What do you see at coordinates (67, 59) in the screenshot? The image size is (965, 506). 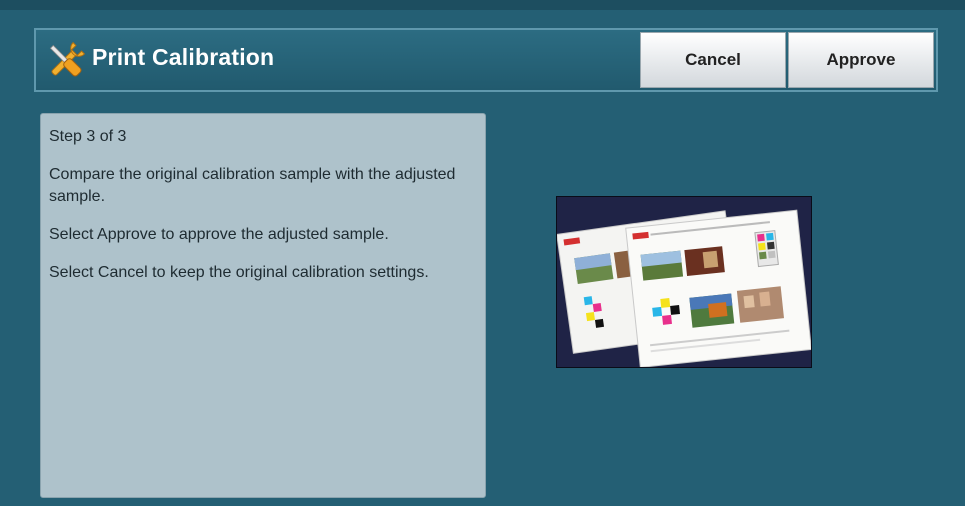 I see `tools-icon` at bounding box center [67, 59].